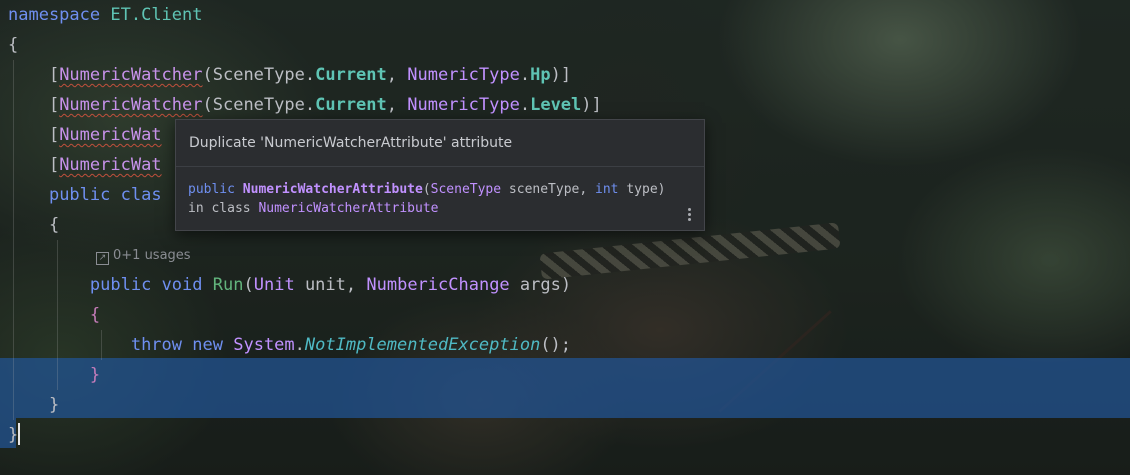 Image resolution: width=1130 pixels, height=475 pixels. What do you see at coordinates (102, 258) in the screenshot?
I see `external-link-icon: ↗` at bounding box center [102, 258].